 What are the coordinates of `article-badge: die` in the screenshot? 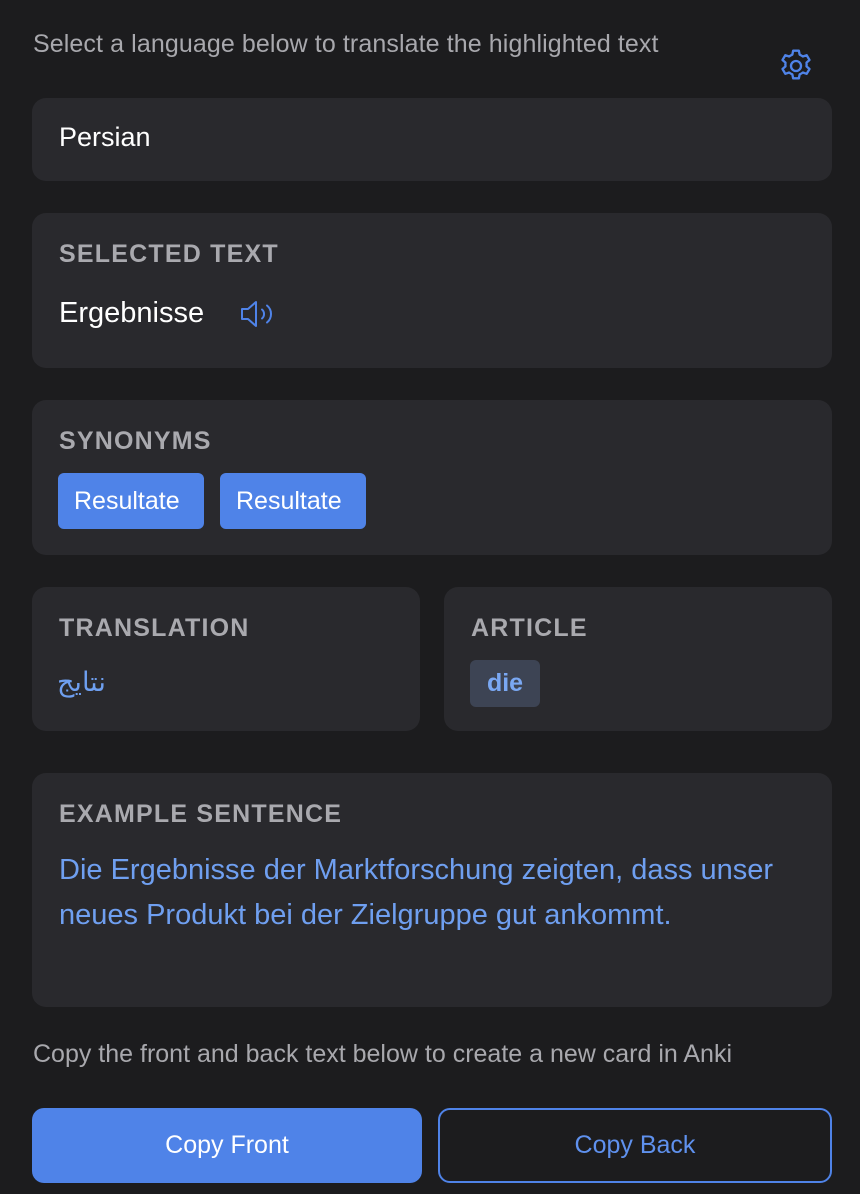 It's located at (505, 683).